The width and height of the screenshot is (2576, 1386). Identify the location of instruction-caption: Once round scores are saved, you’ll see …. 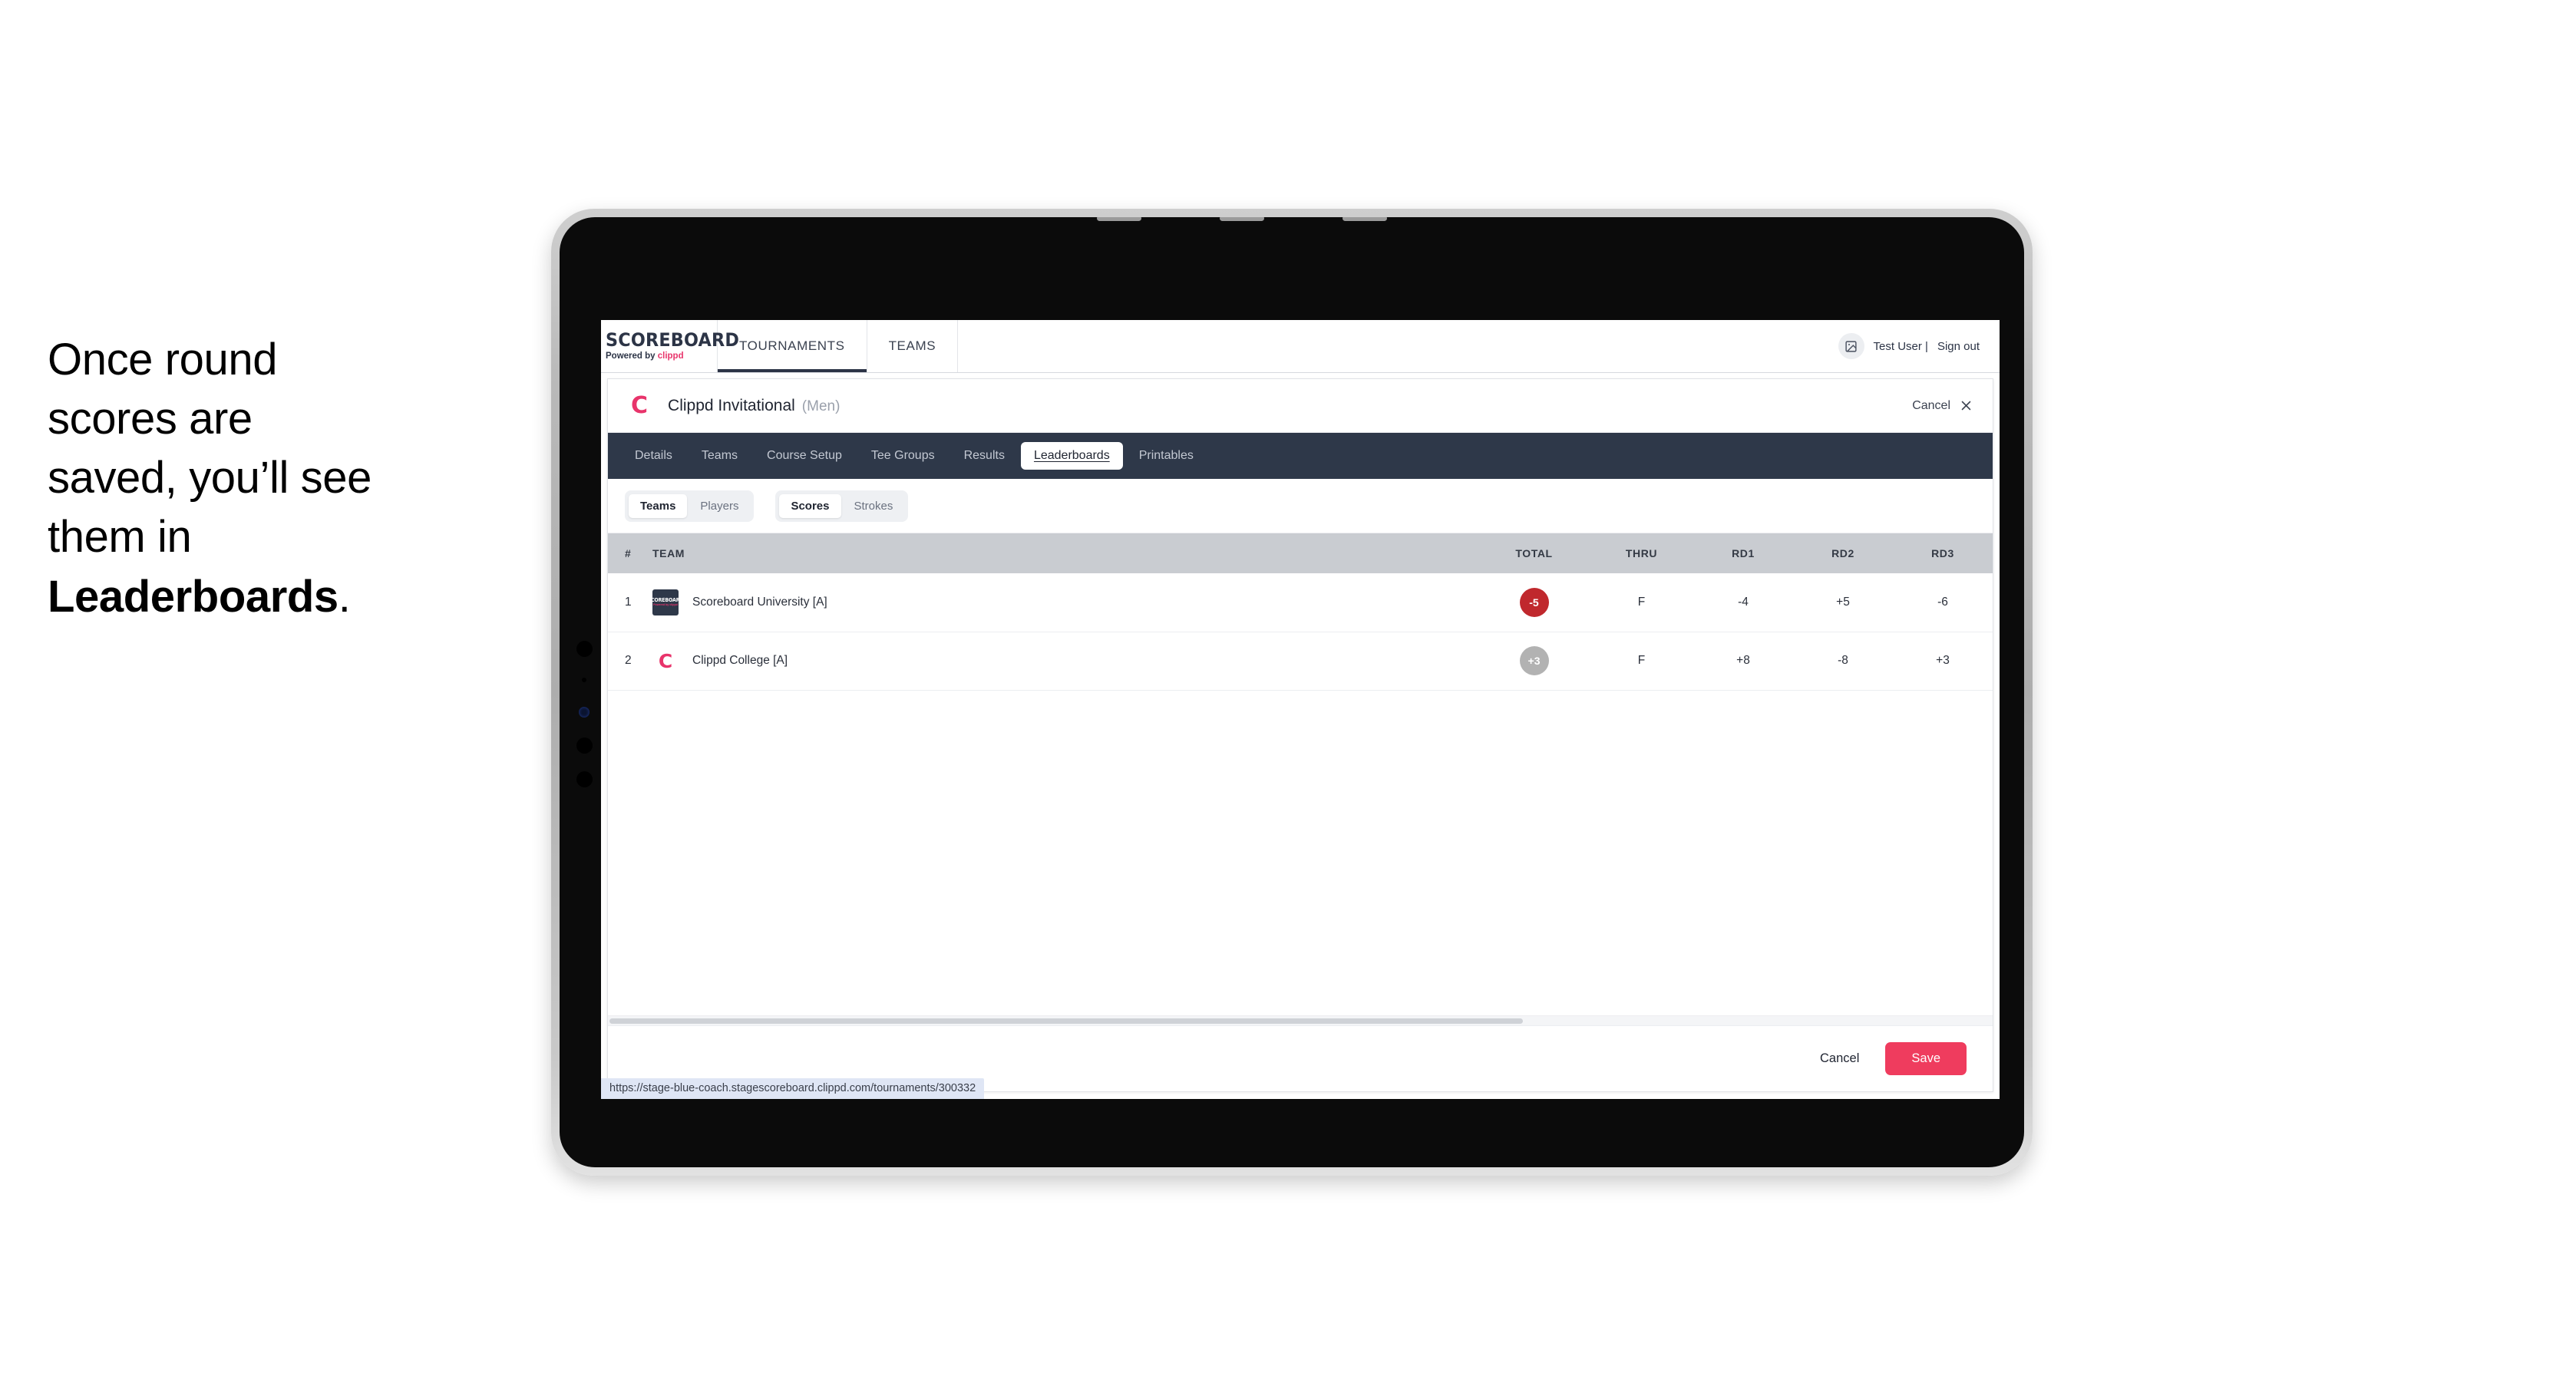
(282, 478).